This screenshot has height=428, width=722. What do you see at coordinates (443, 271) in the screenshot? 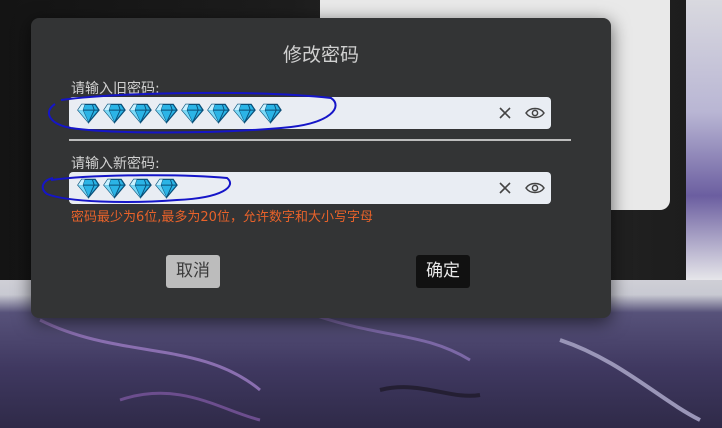
I see `confirm-button: 确定` at bounding box center [443, 271].